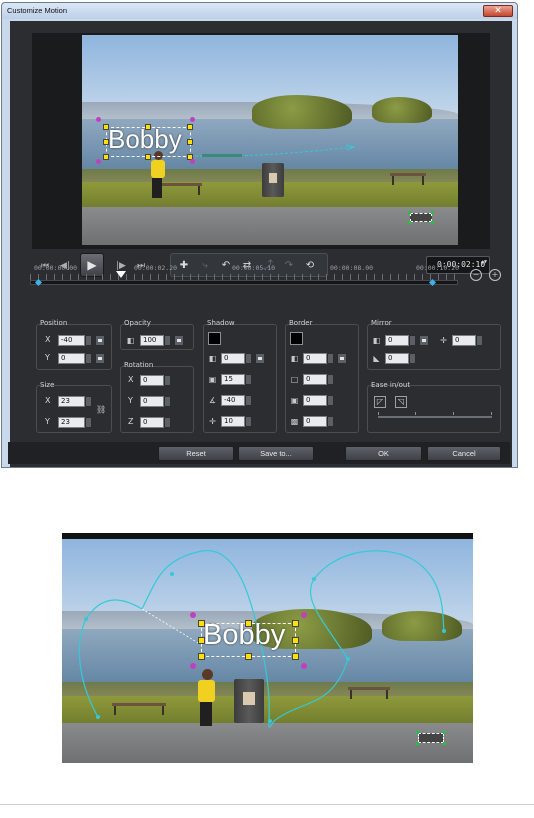 This screenshot has width=534, height=818. I want to click on rotation-y-spinner, so click(167, 401).